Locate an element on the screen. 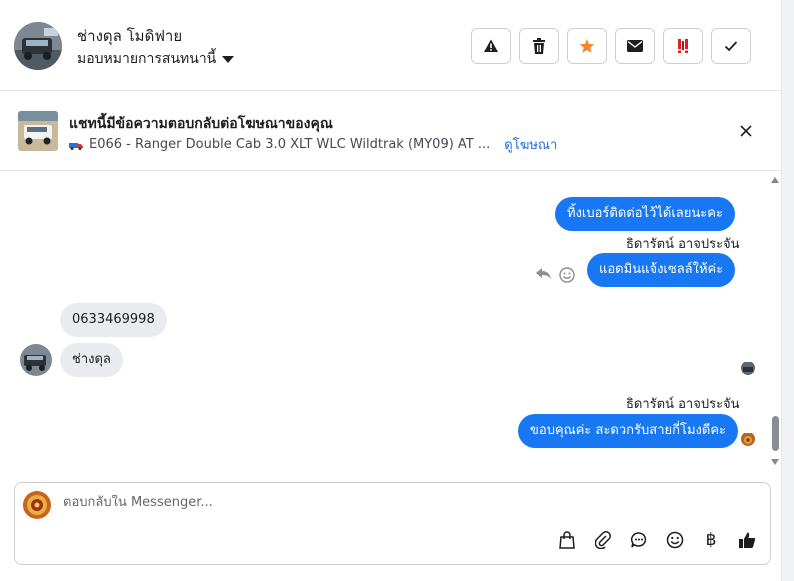 The image size is (794, 581). assign-conversation-dropdown: มอบหมายการสนทนานี้ is located at coordinates (156, 59).